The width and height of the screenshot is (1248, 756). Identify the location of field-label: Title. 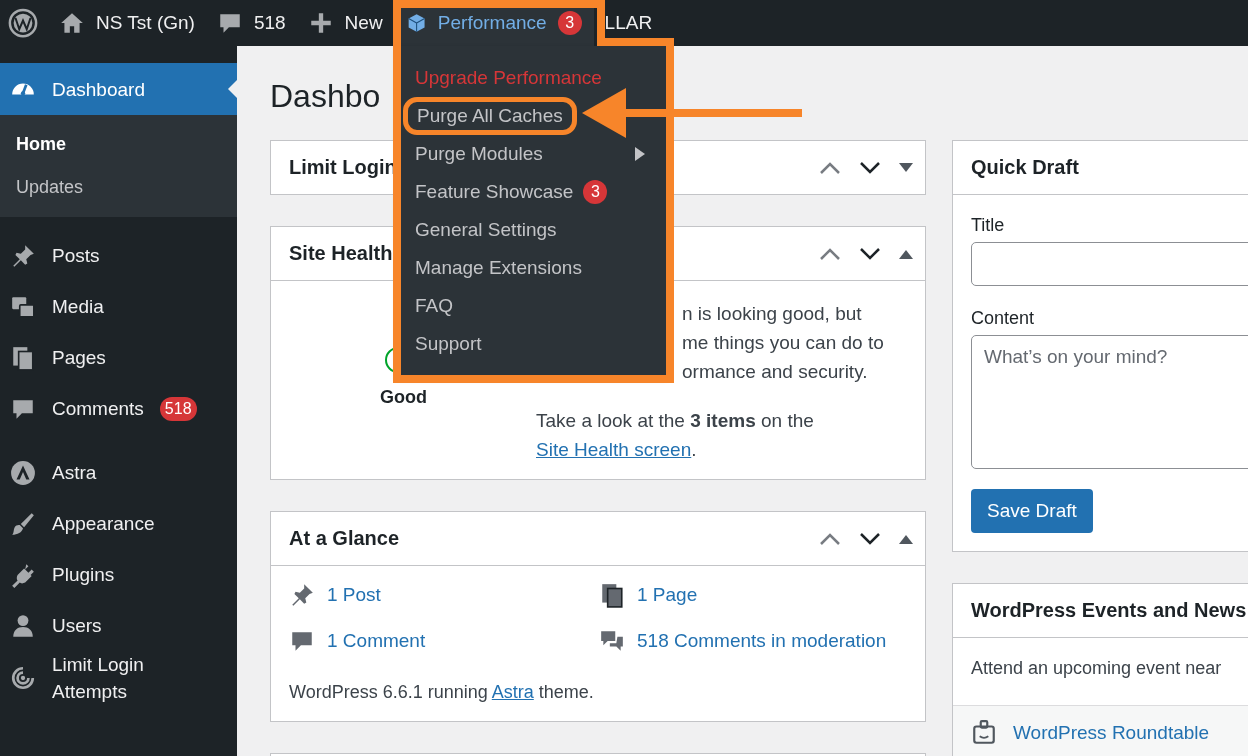
(988, 225).